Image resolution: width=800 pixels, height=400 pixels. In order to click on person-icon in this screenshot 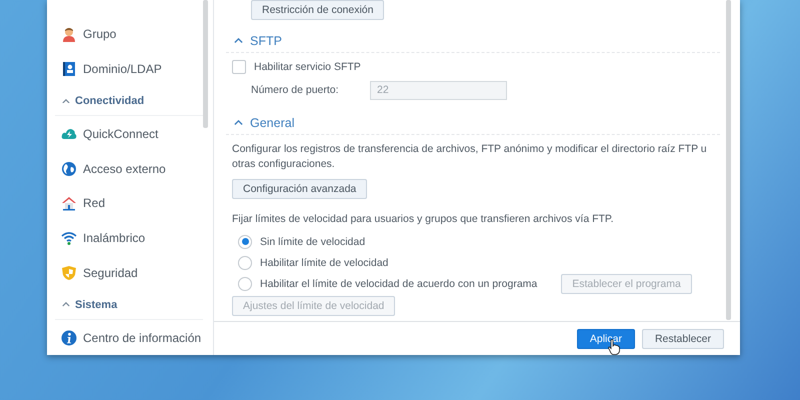, I will do `click(69, 34)`.